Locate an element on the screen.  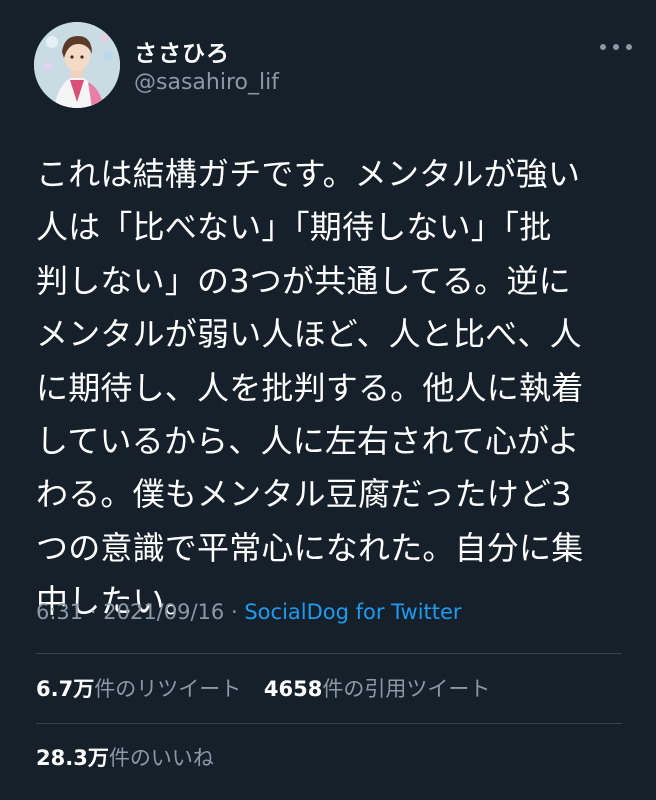
author-name: ささひろ is located at coordinates (182, 51).